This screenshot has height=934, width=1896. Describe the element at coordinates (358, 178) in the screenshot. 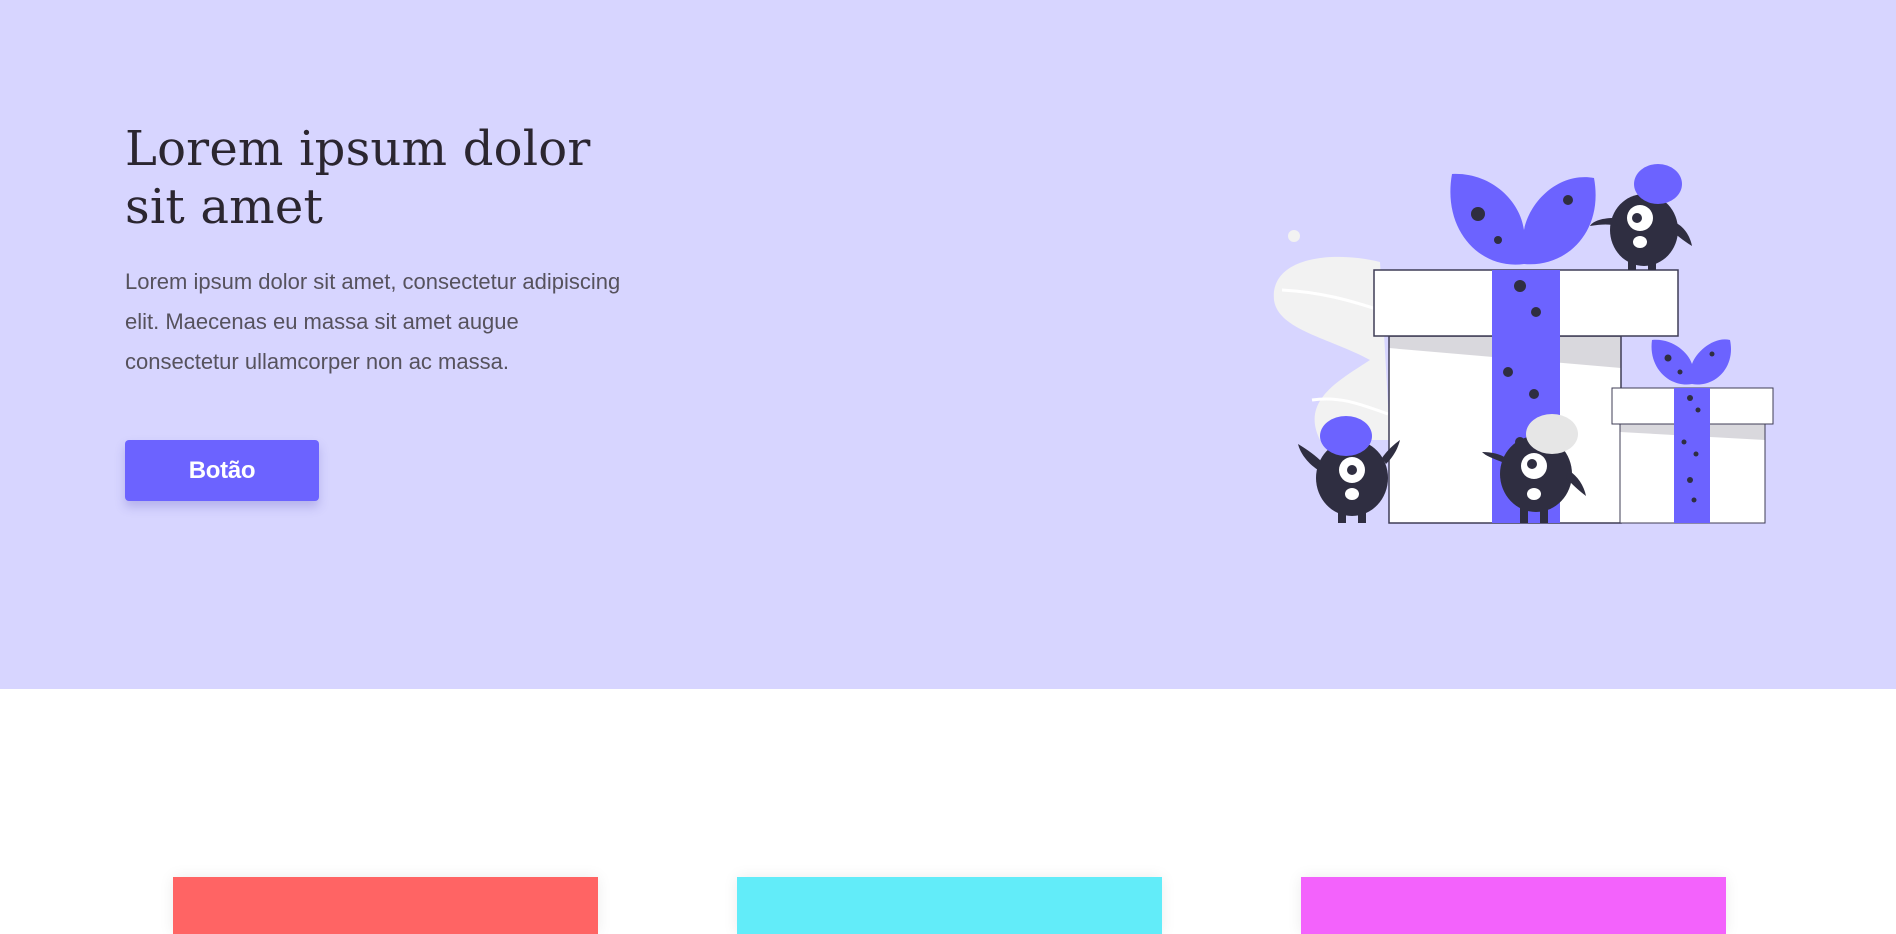

I see `hero-title: Lorem ipsum dolor sit amet` at that location.